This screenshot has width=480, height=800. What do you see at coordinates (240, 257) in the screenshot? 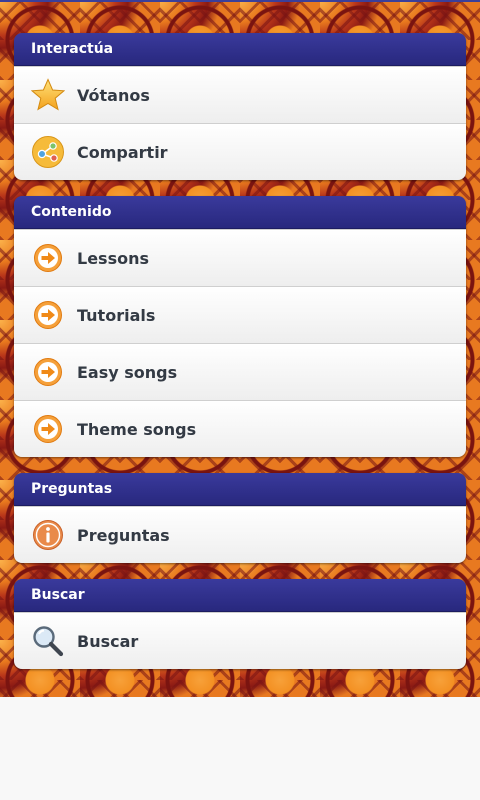
I see `menu-item-lessons: Lessons` at bounding box center [240, 257].